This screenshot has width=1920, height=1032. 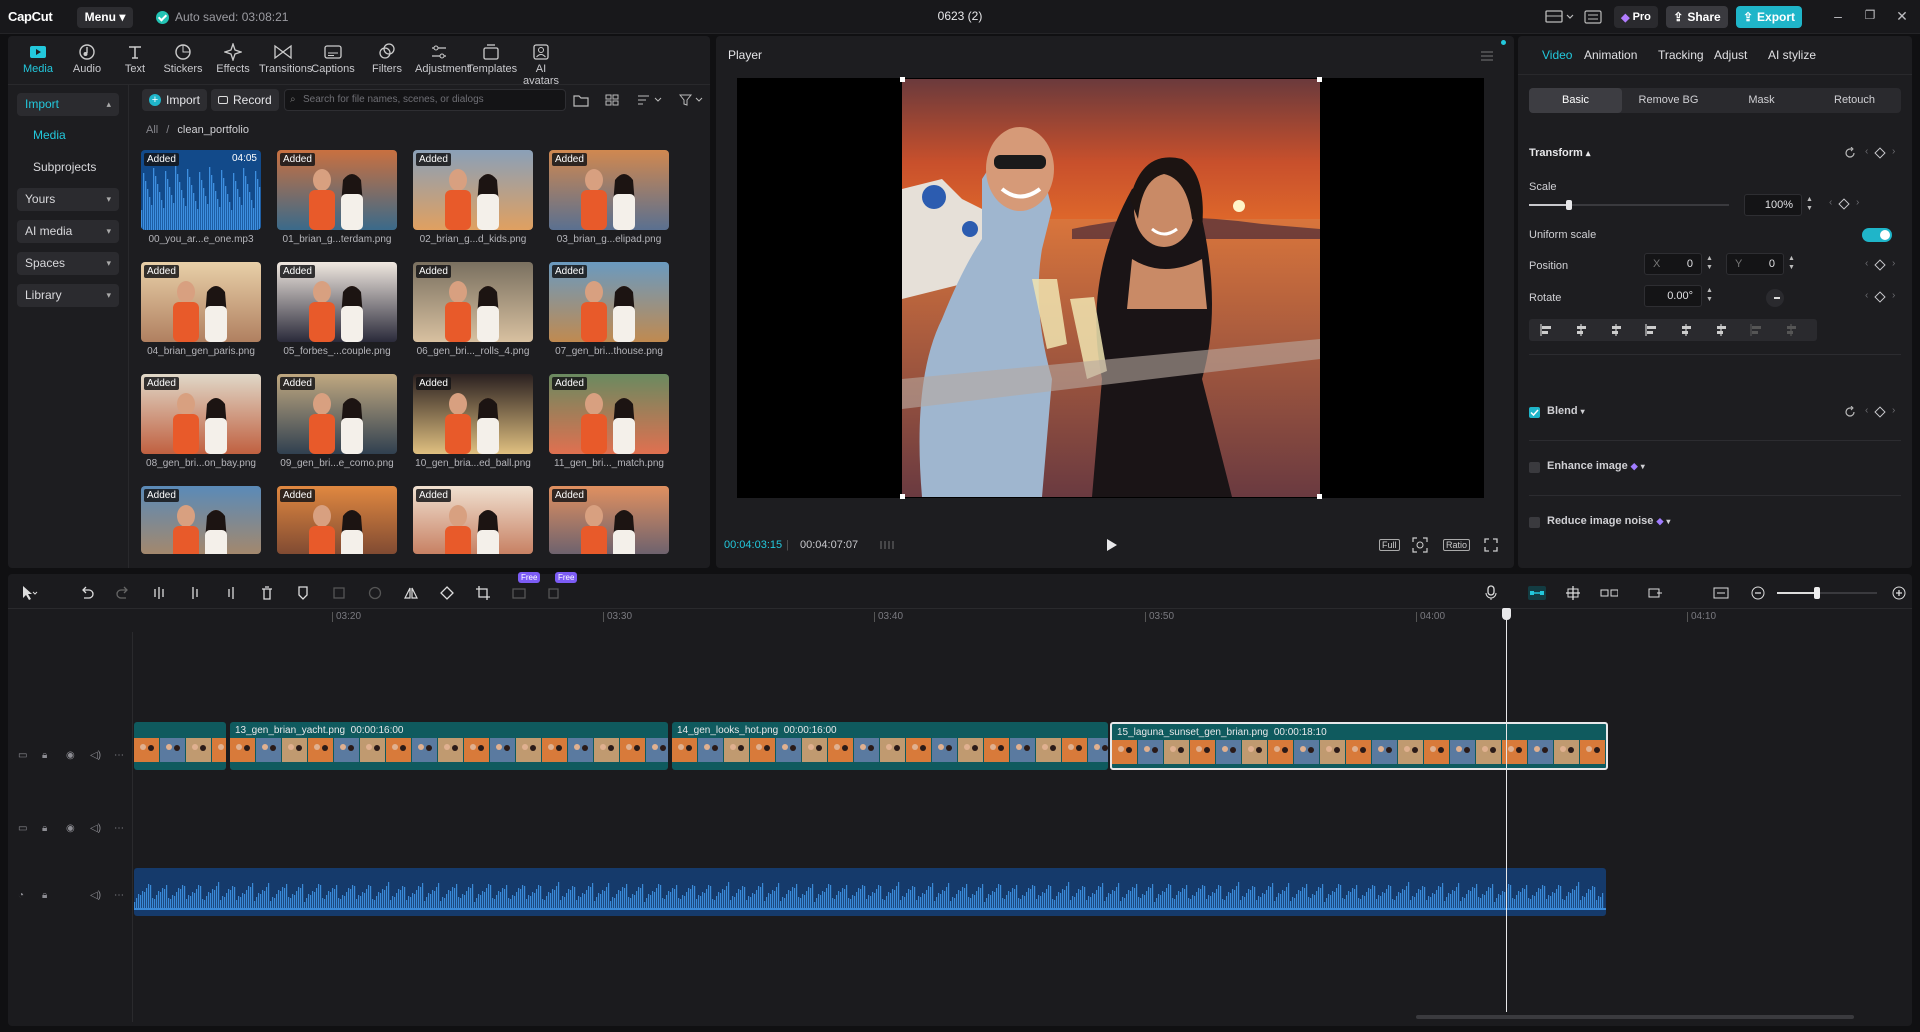 What do you see at coordinates (339, 593) in the screenshot?
I see `freeze-icon` at bounding box center [339, 593].